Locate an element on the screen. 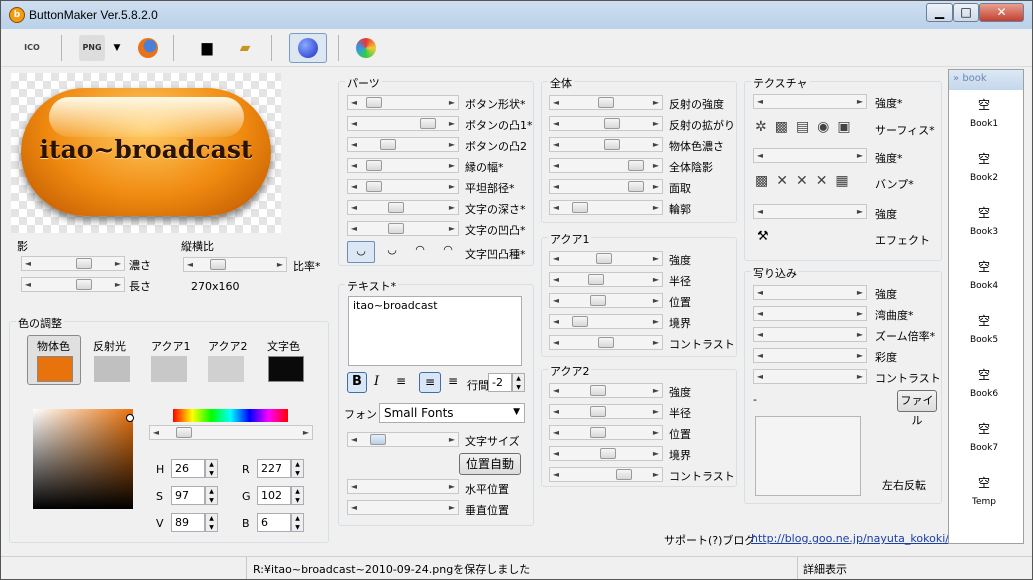 The height and width of the screenshot is (580, 1033). support-blog-link: http://blog.goo.ne.jp/nayuta_kokoki/ is located at coordinates (850, 538).